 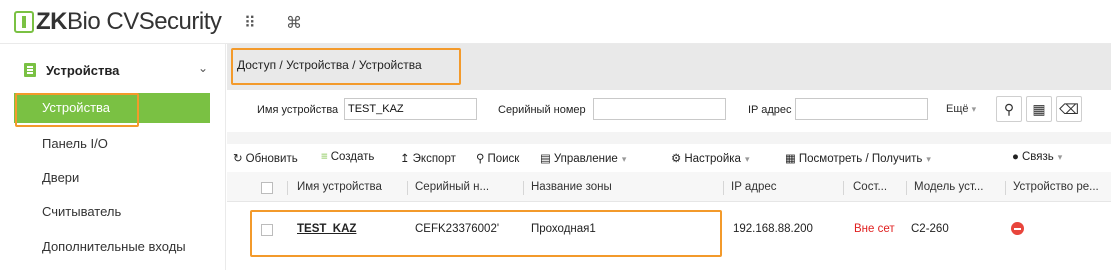 I want to click on link-dropdown: ● Связь ▾, so click(x=1037, y=157).